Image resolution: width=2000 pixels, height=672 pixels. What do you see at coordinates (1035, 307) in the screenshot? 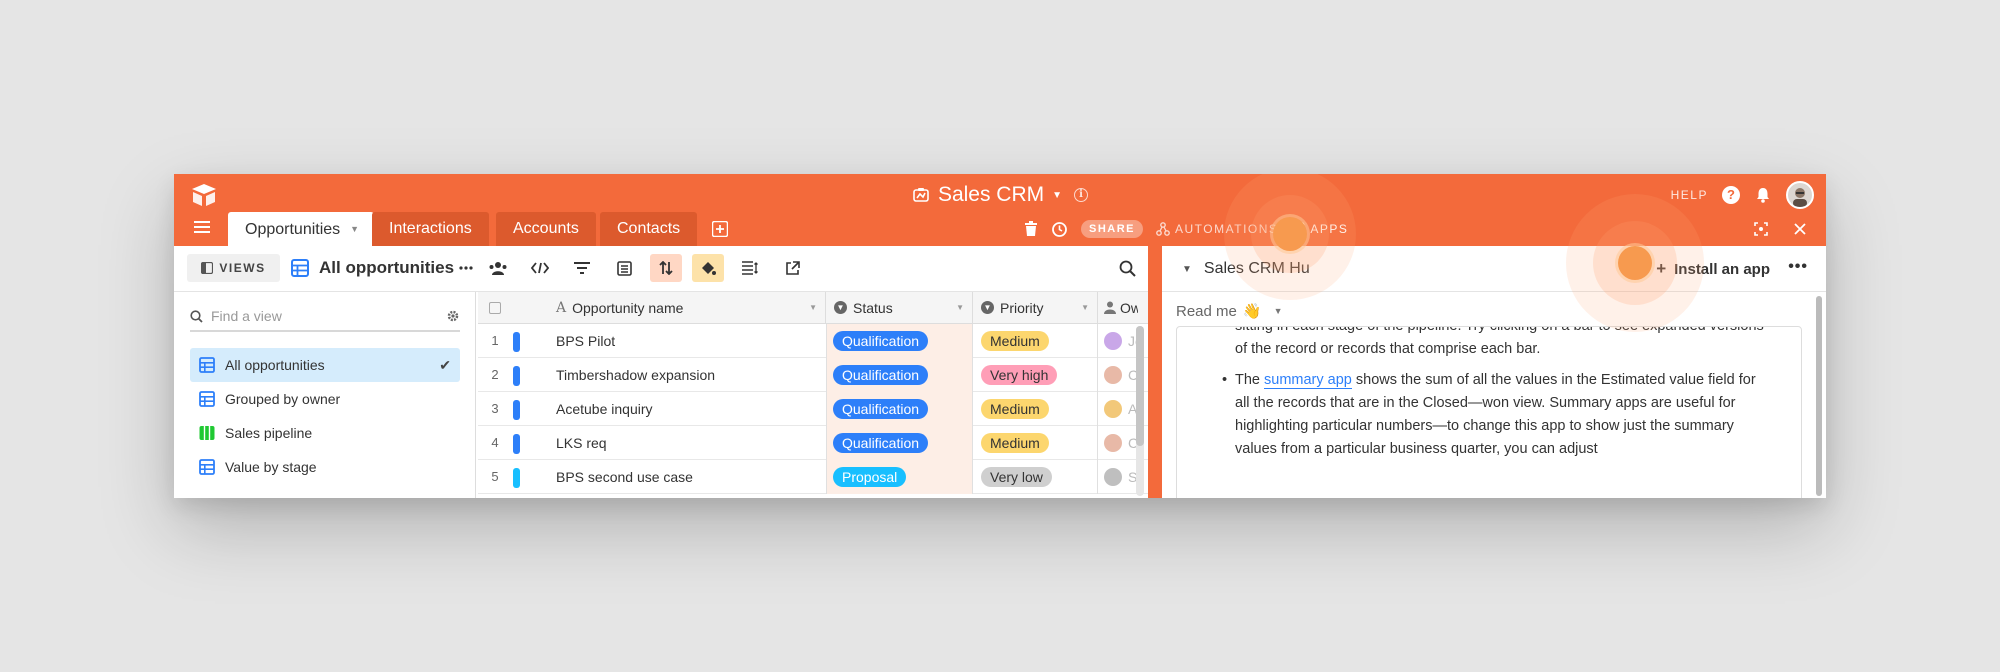
I see `column-header-priority: ▼ Priority ▼` at bounding box center [1035, 307].